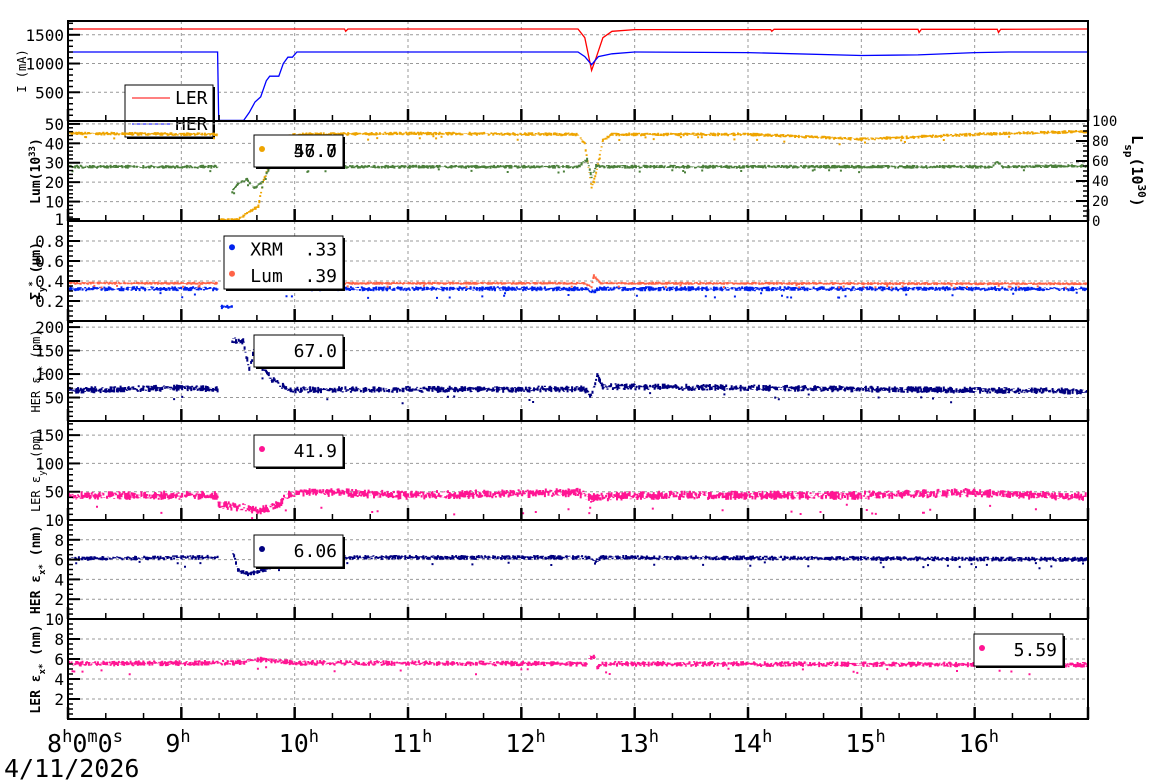 Image resolution: width=1160 pixels, height=782 pixels. Describe the element at coordinates (1100, 182) in the screenshot. I see `right-tick-label: 40` at that location.